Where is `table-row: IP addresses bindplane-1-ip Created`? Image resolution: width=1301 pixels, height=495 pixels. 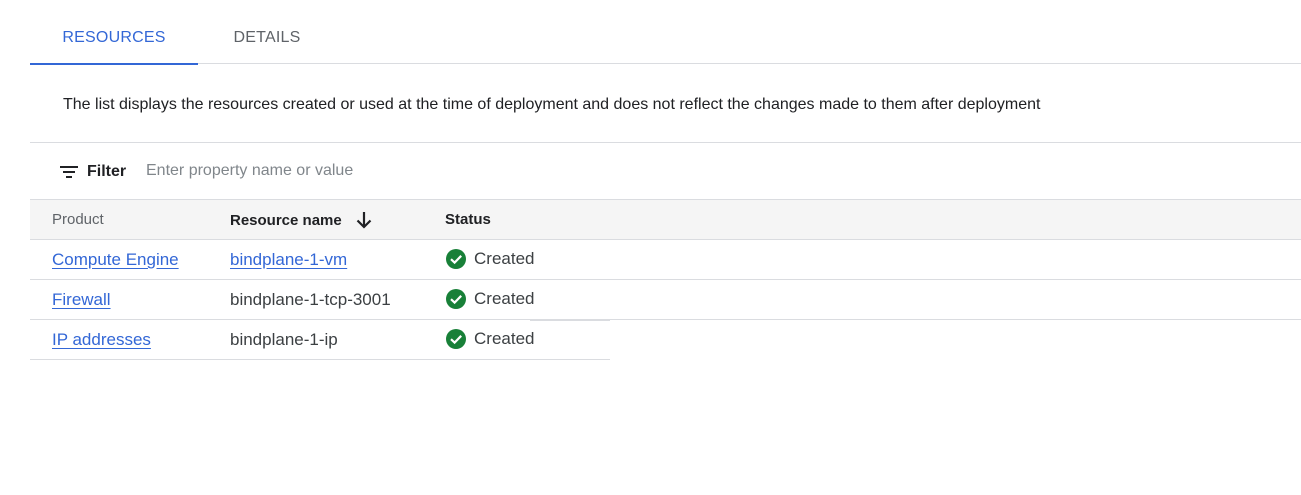
table-row: IP addresses bindplane-1-ip Created is located at coordinates (320, 340).